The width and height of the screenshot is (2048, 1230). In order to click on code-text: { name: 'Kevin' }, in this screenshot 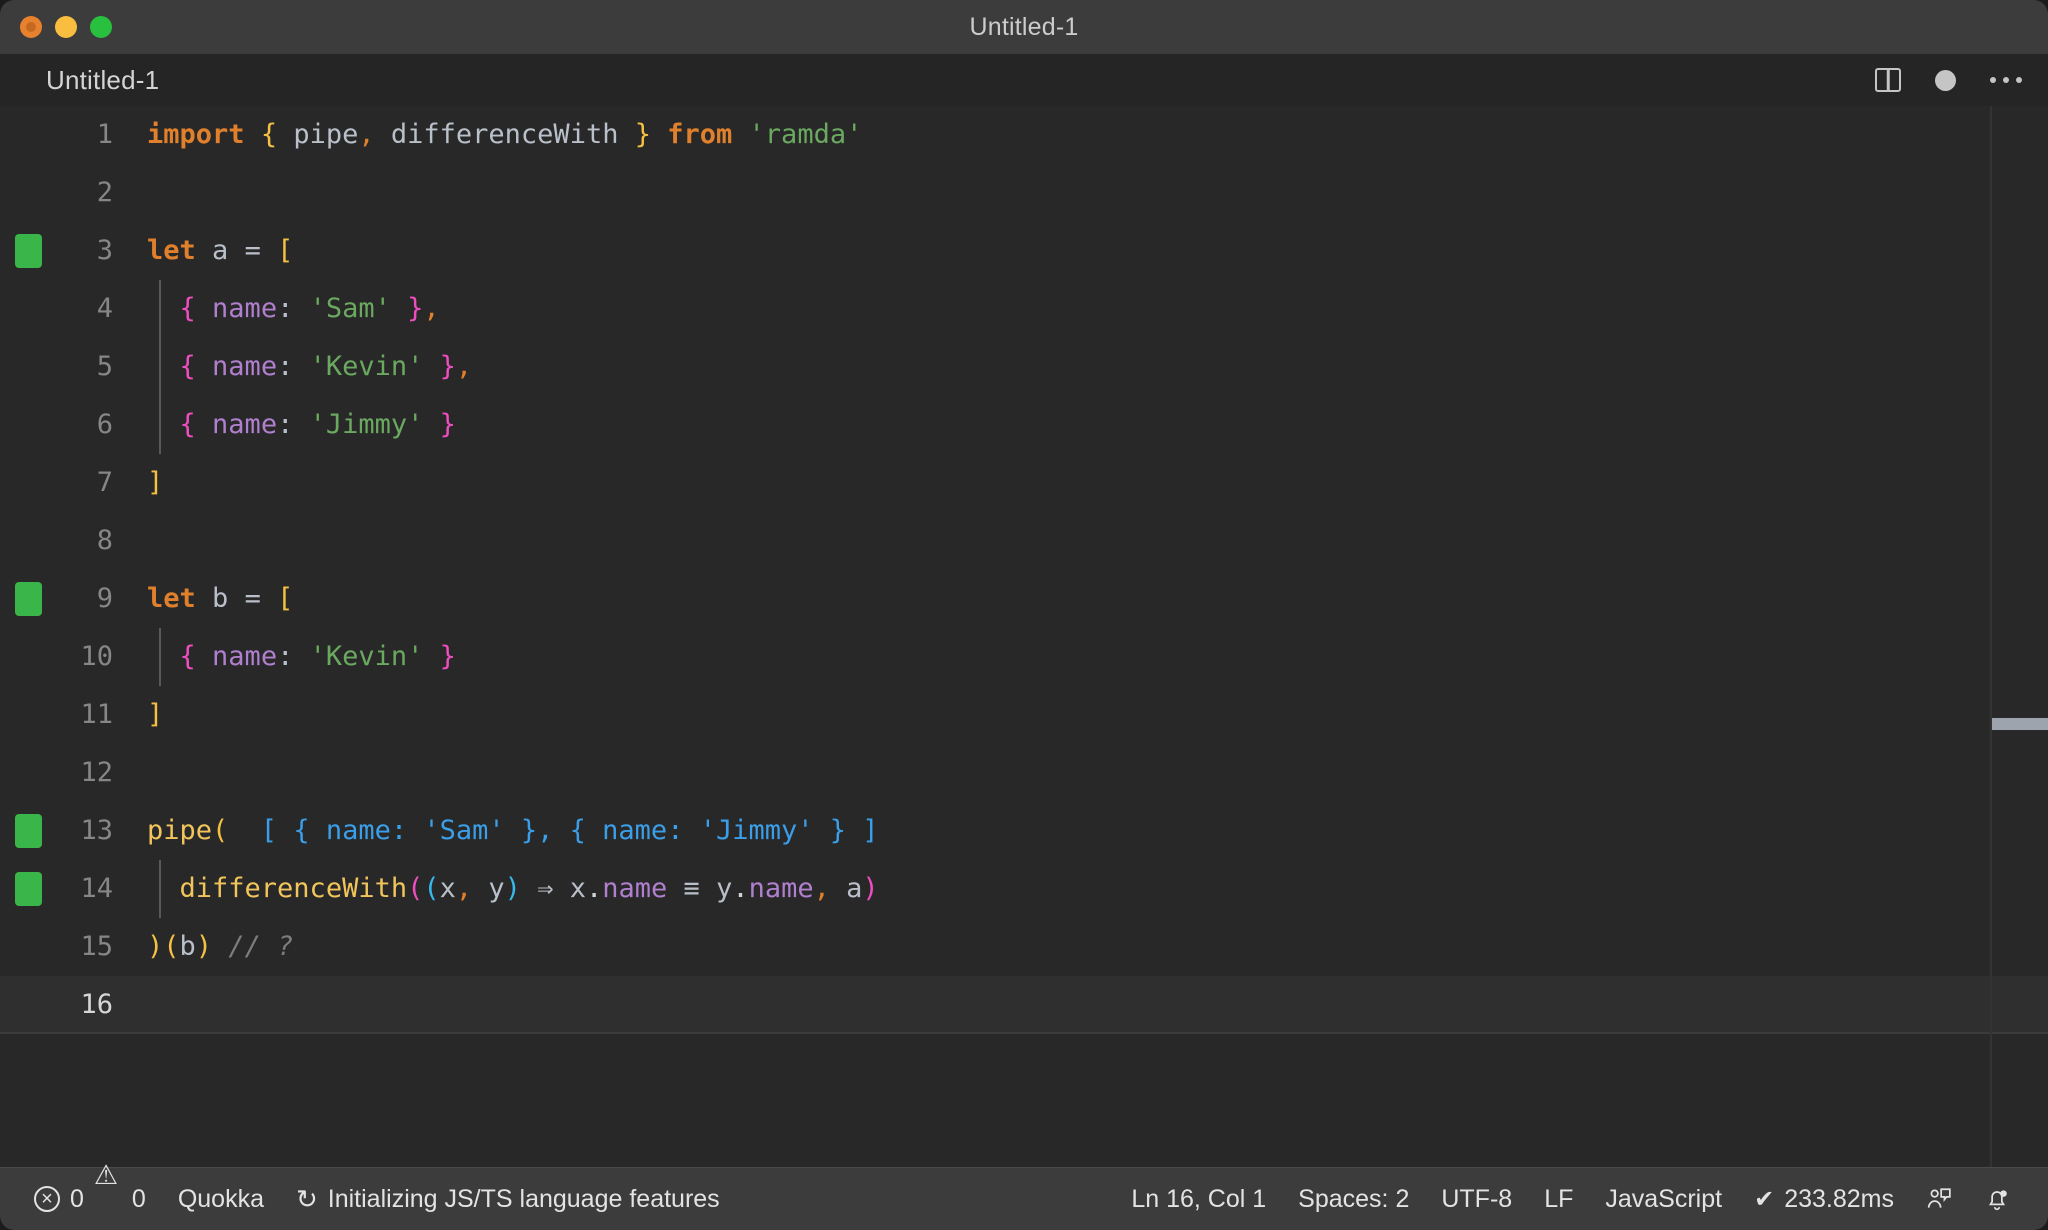, I will do `click(304, 367)`.